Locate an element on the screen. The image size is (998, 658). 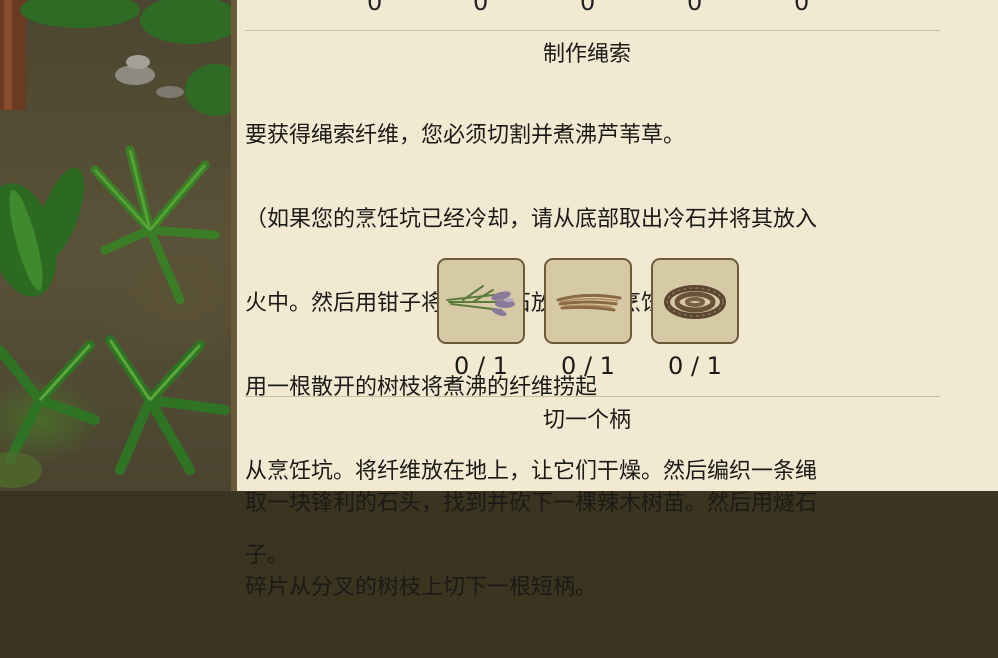
description-line: 取一块锋利的石头，找到并砍下一棵辣木树苗。然后用燧石 is located at coordinates (531, 503).